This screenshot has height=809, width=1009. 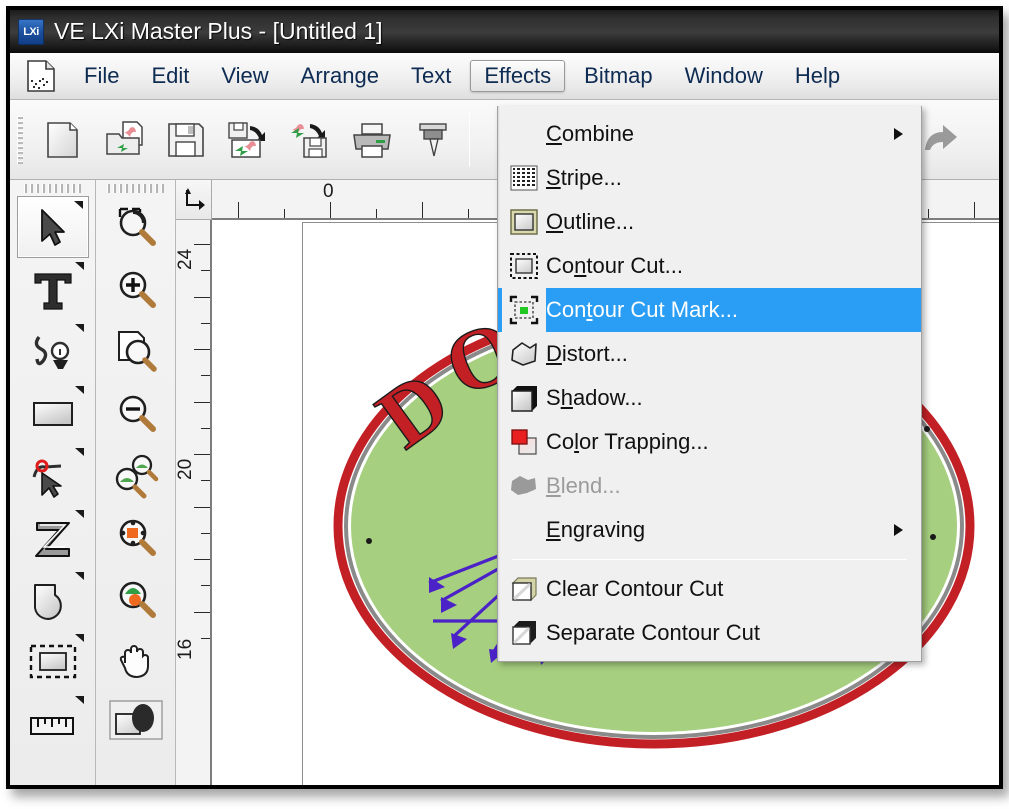 What do you see at coordinates (186, 469) in the screenshot?
I see `ruler-label: 20` at bounding box center [186, 469].